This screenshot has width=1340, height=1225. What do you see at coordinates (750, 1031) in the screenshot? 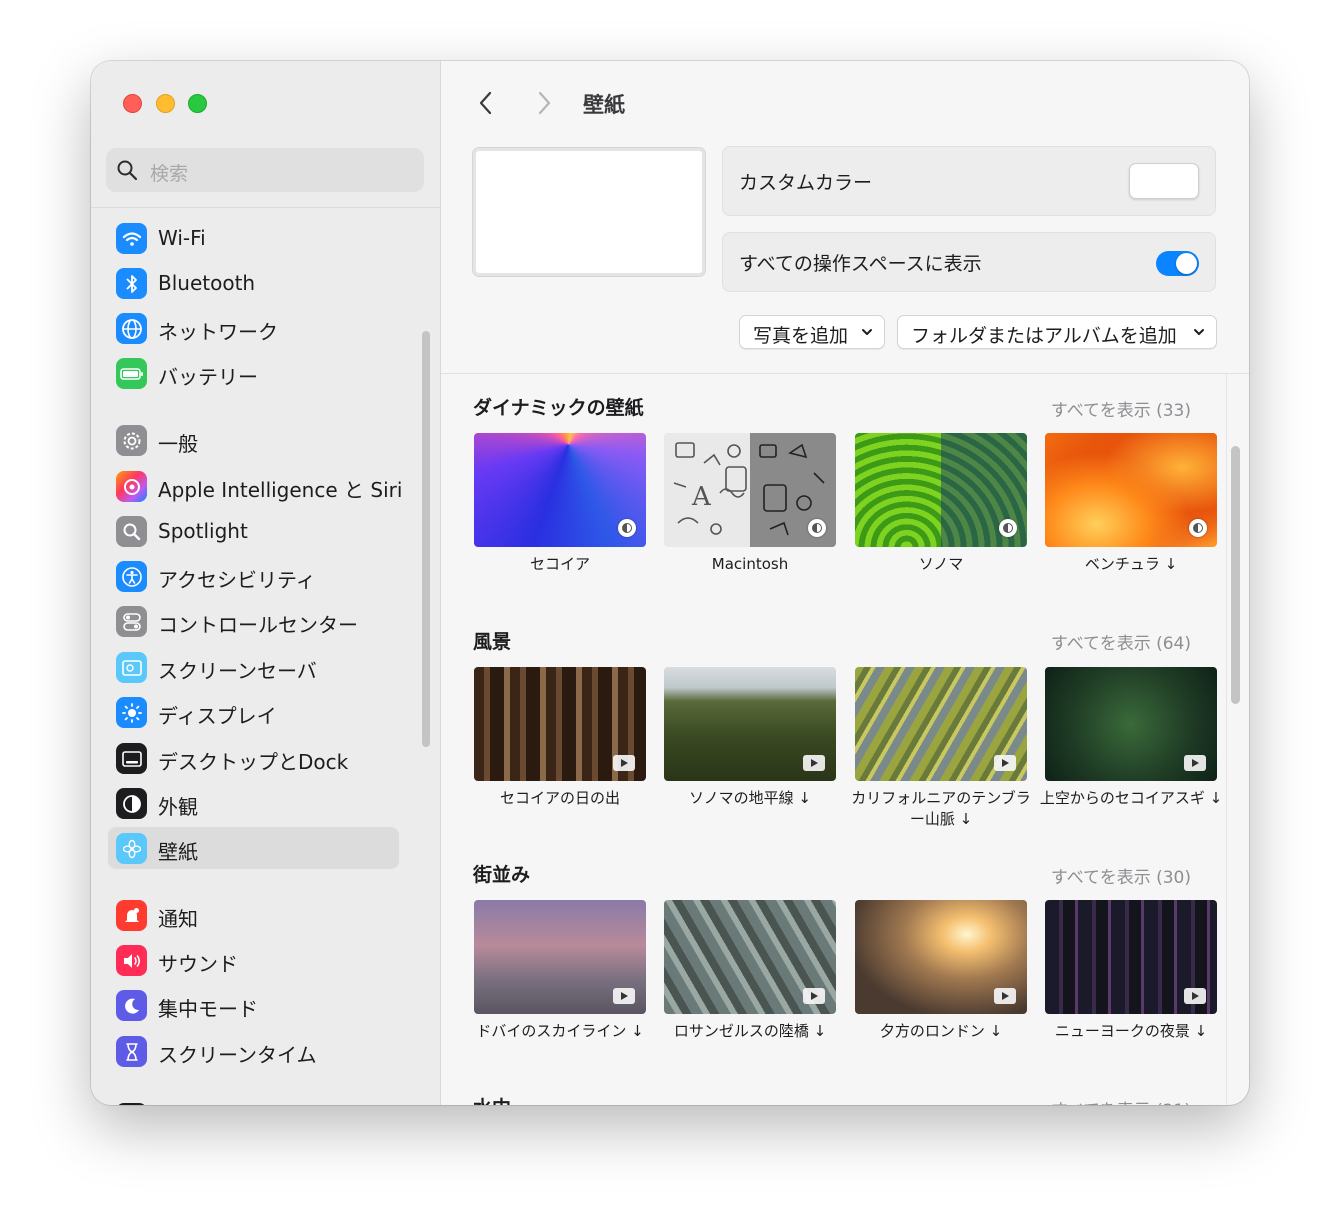
I see `wallpaper-caption: ロサンゼルスの陸橋 ↓` at bounding box center [750, 1031].